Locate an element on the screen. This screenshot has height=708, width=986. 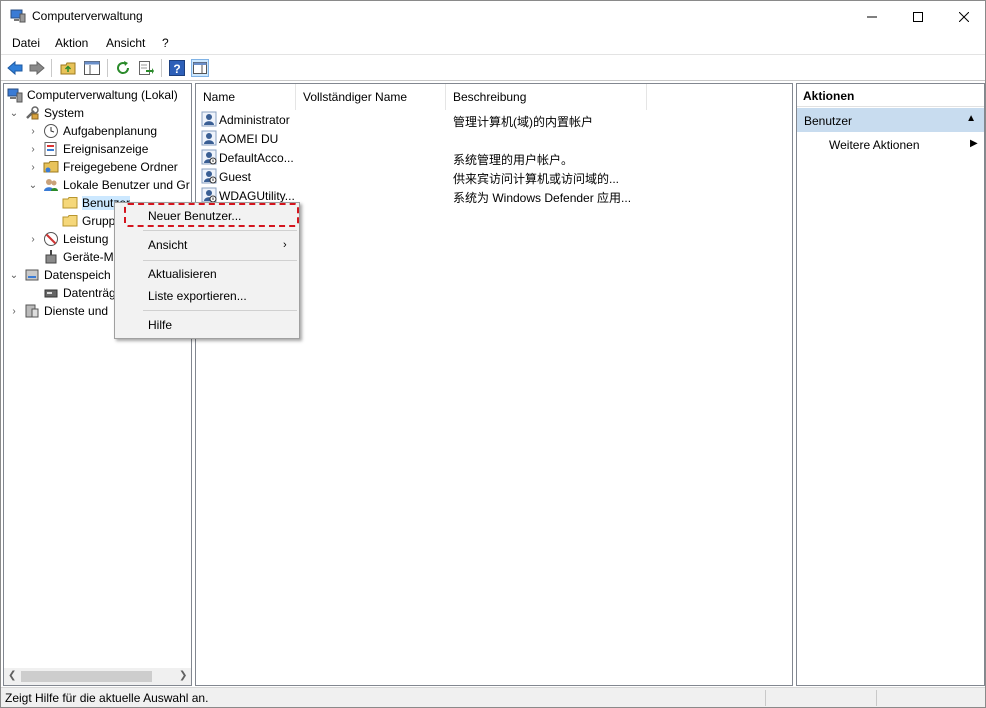
status-bar: Zeigt Hilfe für die aktuelle Auswahl an. is located at coordinates (493, 697).